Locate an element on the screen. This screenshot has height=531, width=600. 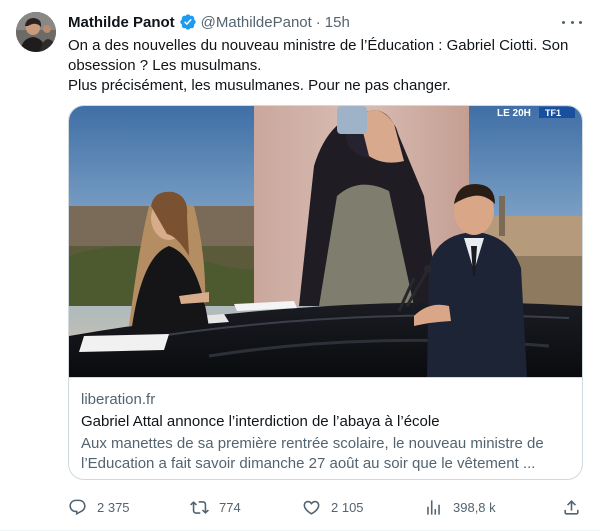
reply-button: 2 375 is located at coordinates (99, 507).